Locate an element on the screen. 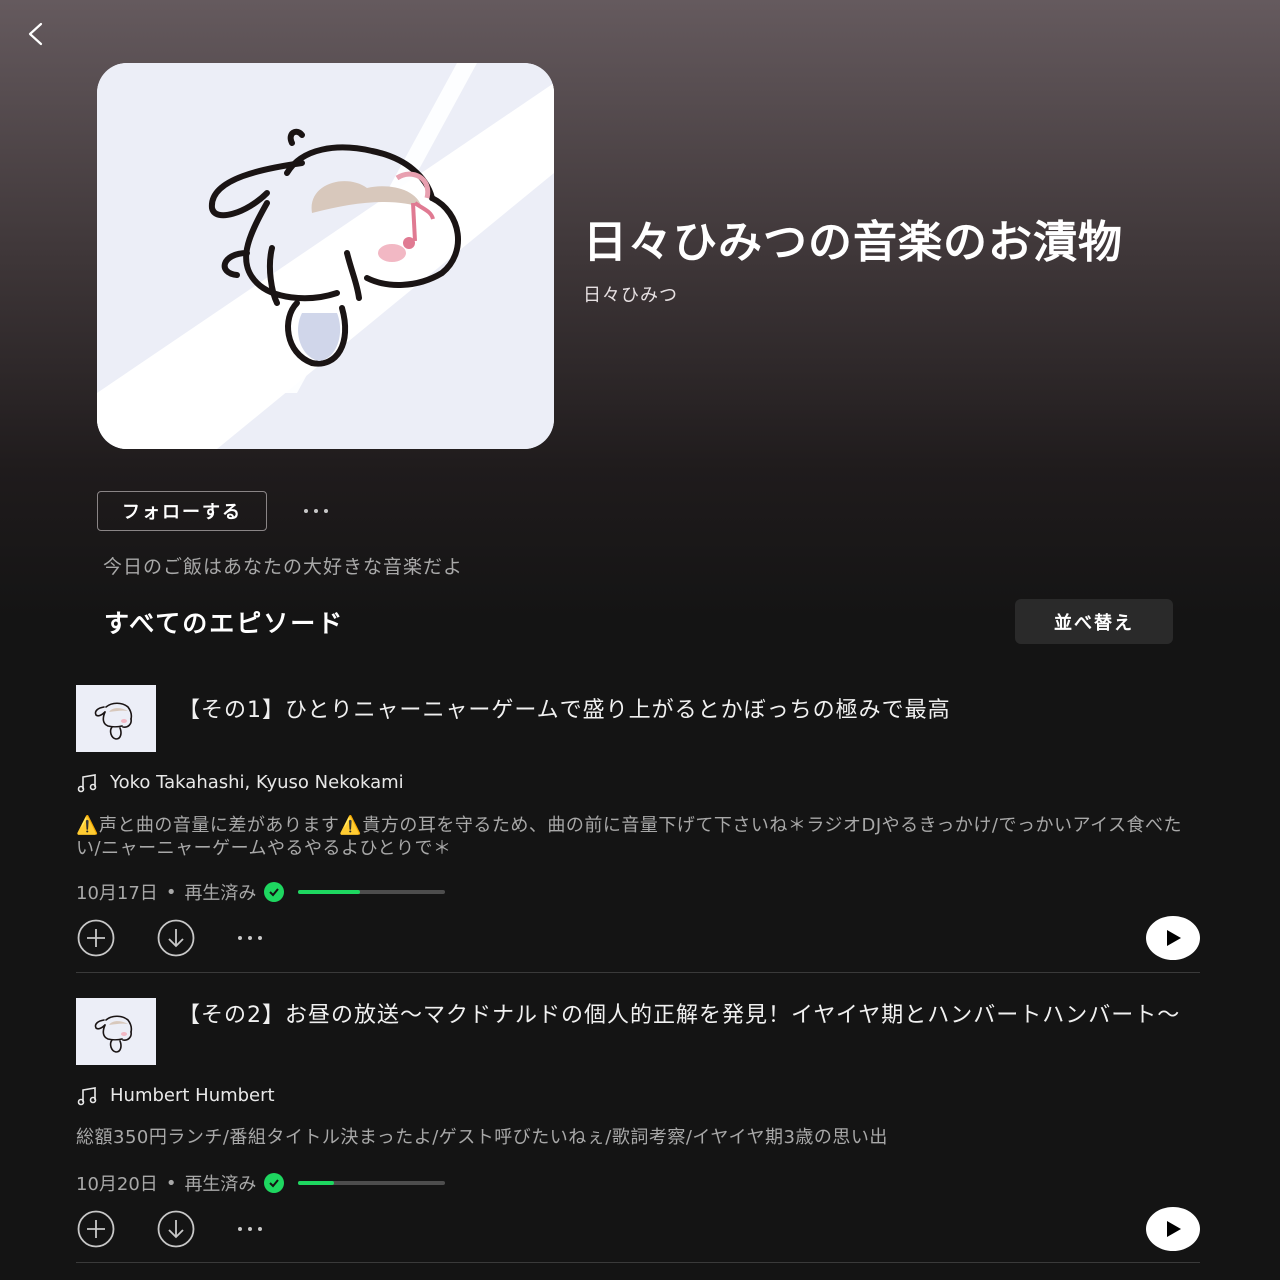  show-title: 日々ひみつの音楽のお漬物 is located at coordinates (853, 242).